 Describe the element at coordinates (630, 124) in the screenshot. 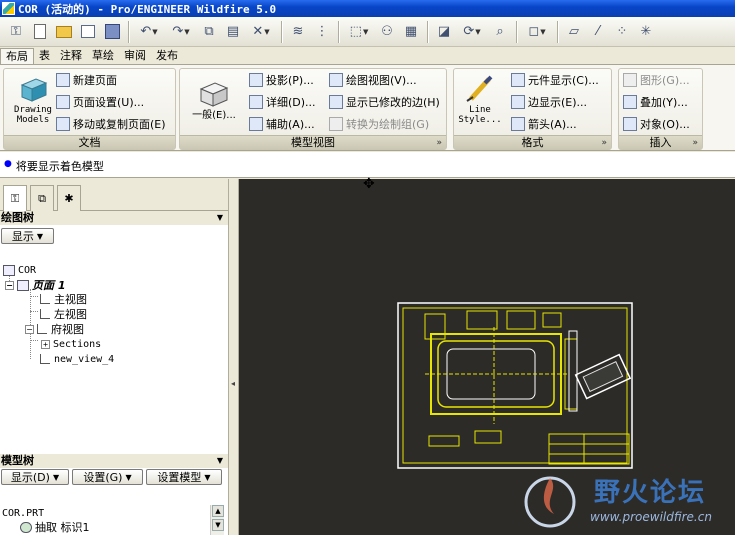

I see `object-icon` at that location.